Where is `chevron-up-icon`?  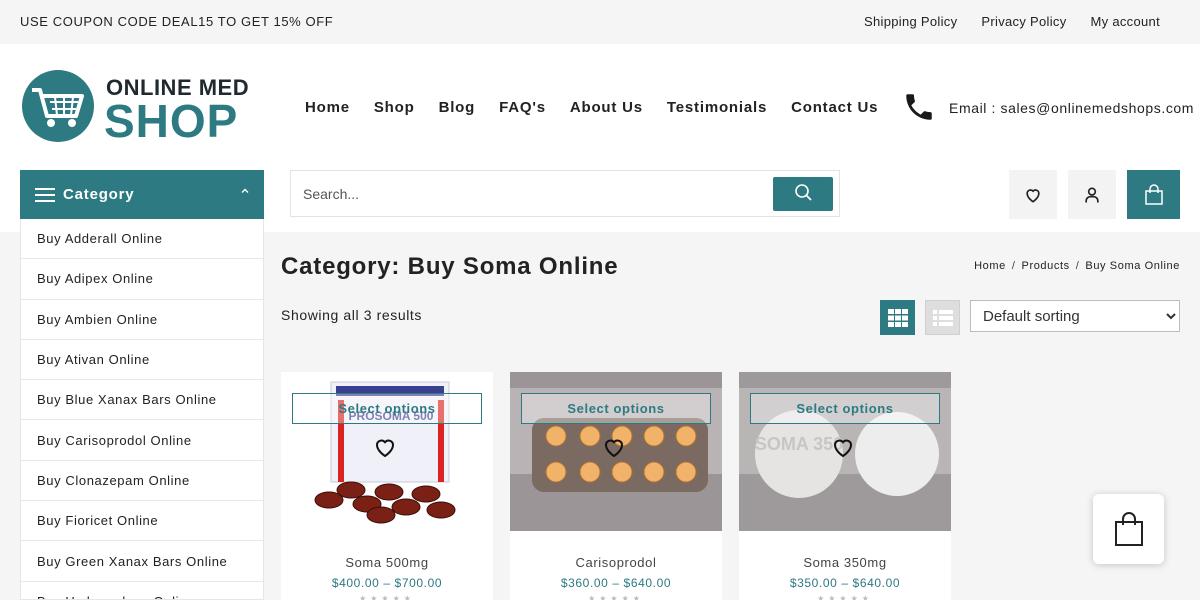
chevron-up-icon is located at coordinates (245, 192).